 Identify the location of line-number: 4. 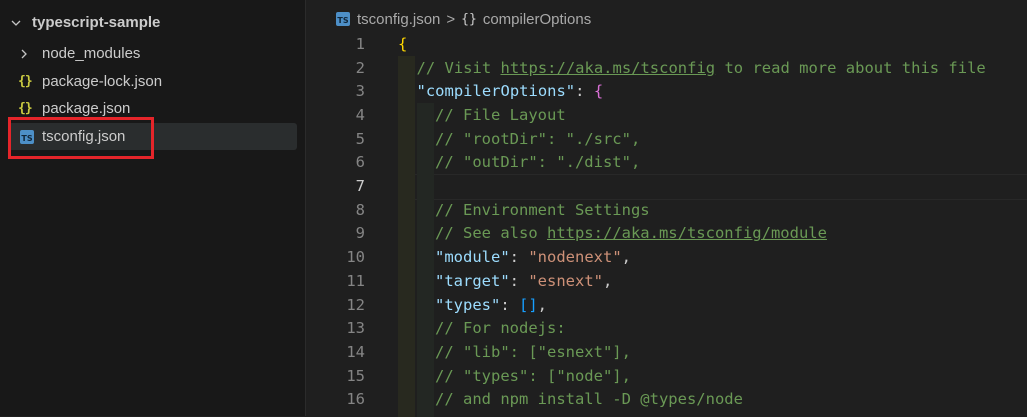
(360, 114).